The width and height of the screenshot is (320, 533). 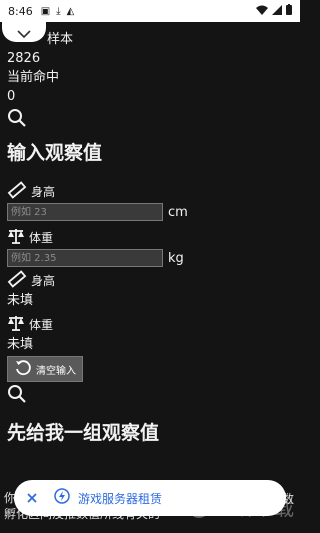 I want to click on gallery-icon: ▣, so click(x=45, y=11).